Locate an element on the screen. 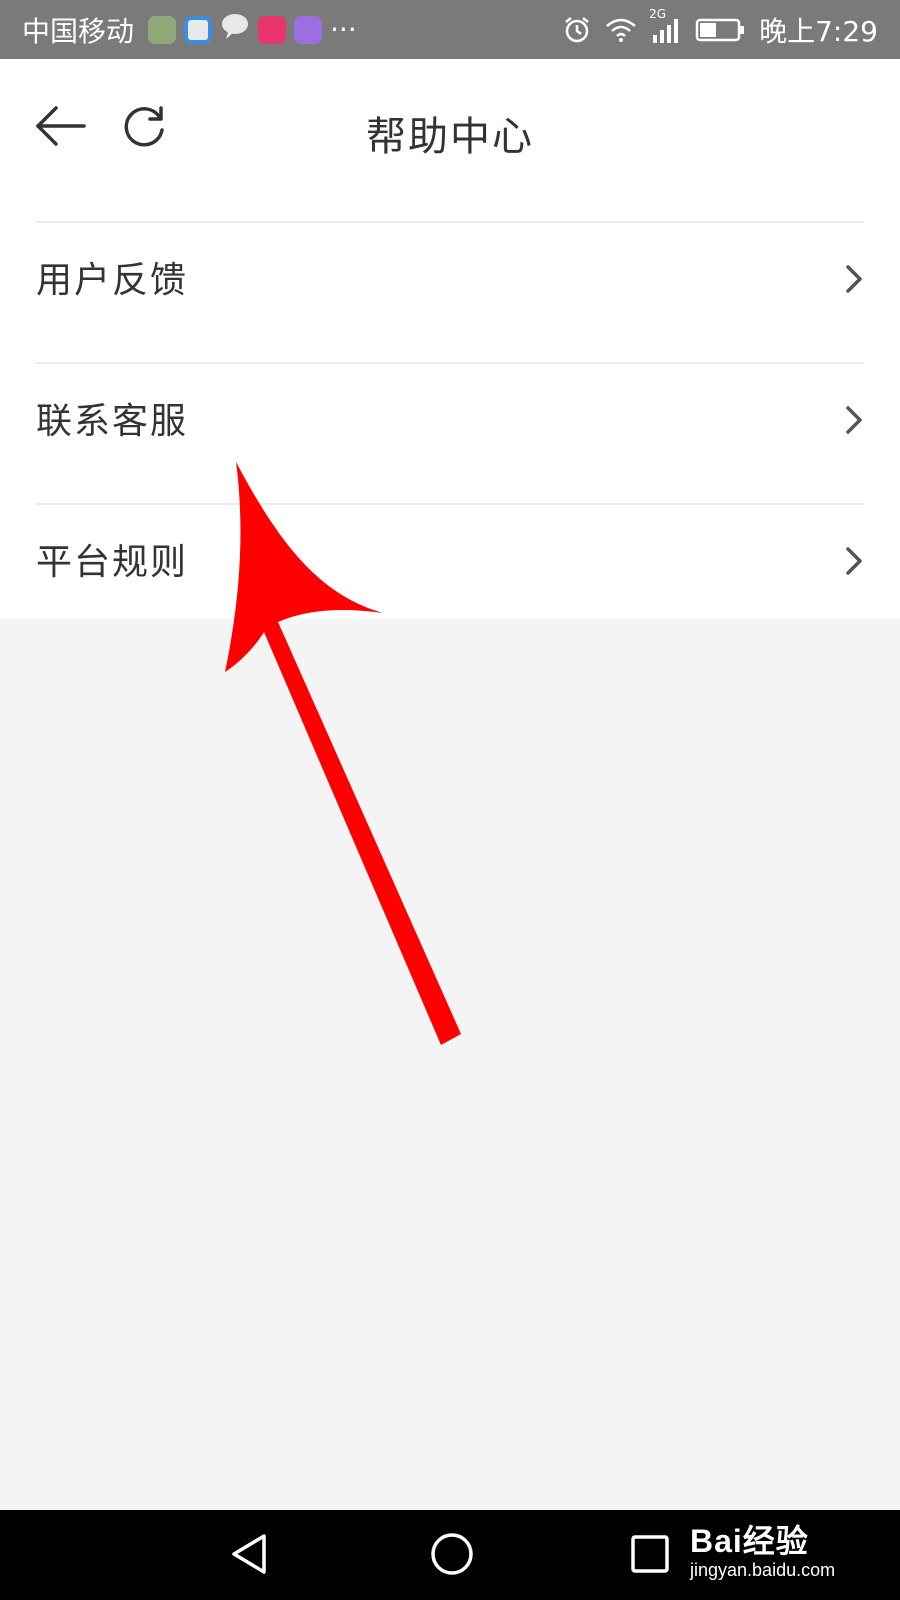 The image size is (900, 1600). message-icon is located at coordinates (235, 29).